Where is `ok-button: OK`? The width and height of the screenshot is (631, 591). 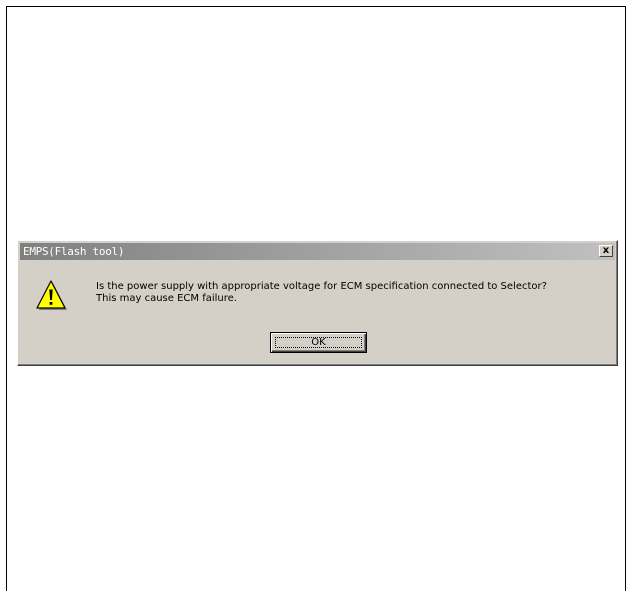 ok-button: OK is located at coordinates (318, 342).